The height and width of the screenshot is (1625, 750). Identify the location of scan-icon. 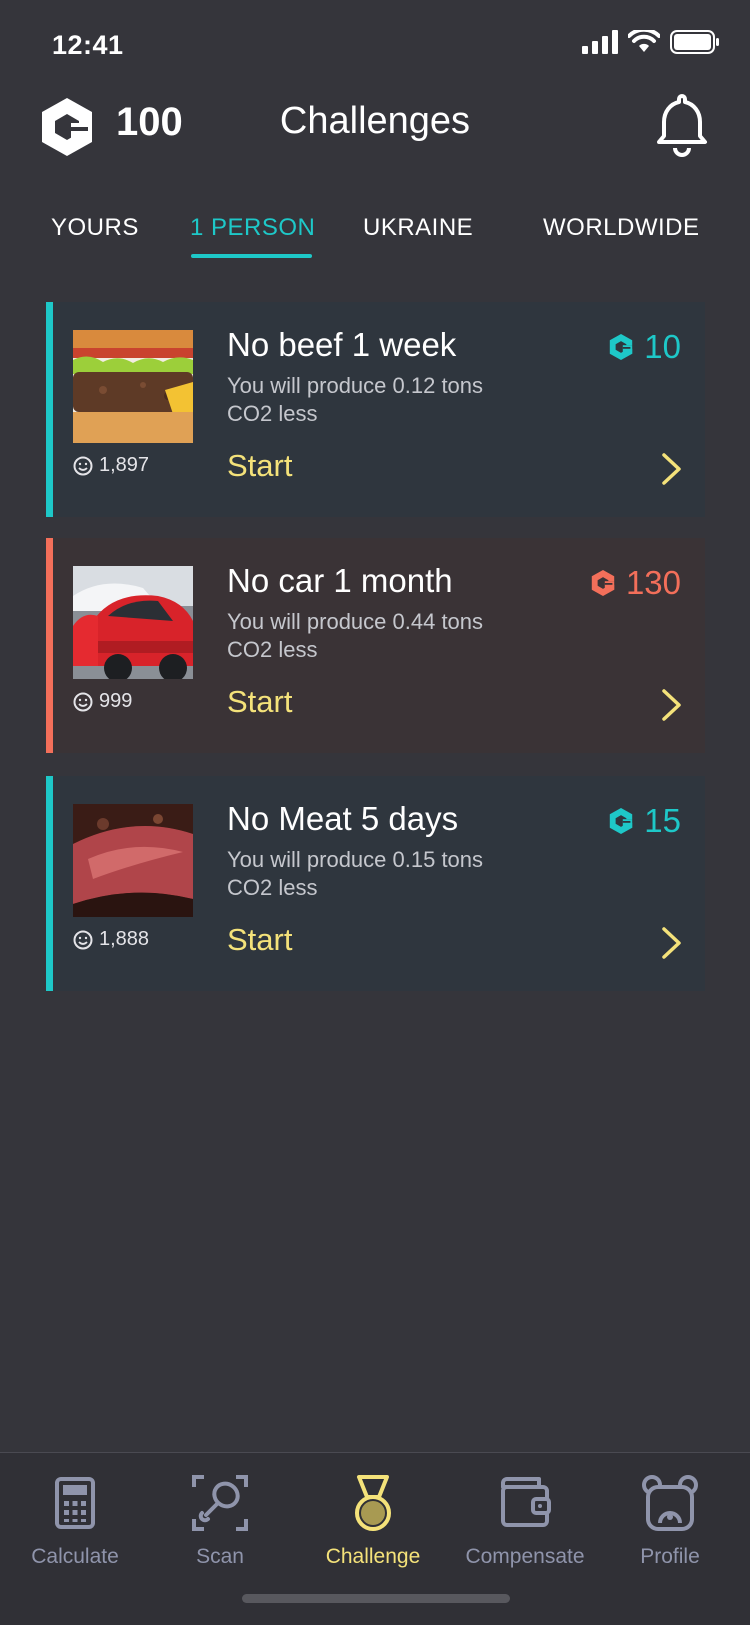
(220, 1503).